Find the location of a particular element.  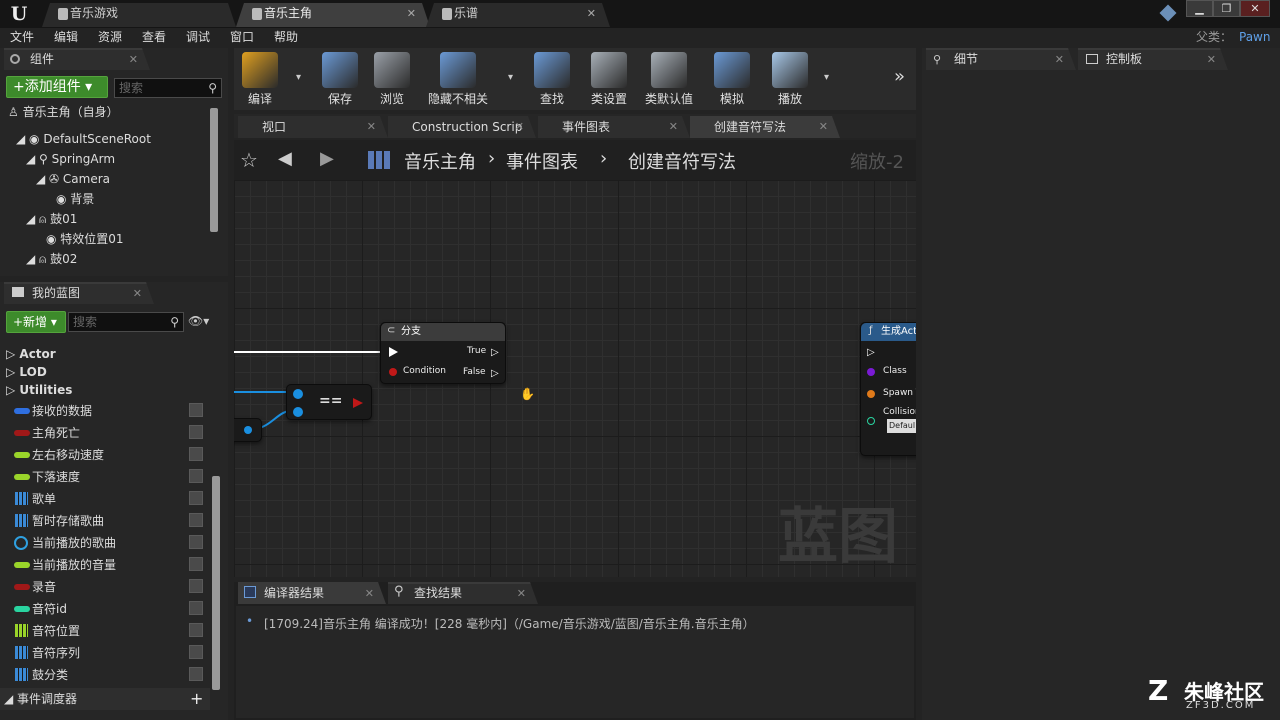

window-tab-music-hero: 音乐主角 ✕ is located at coordinates (333, 15).